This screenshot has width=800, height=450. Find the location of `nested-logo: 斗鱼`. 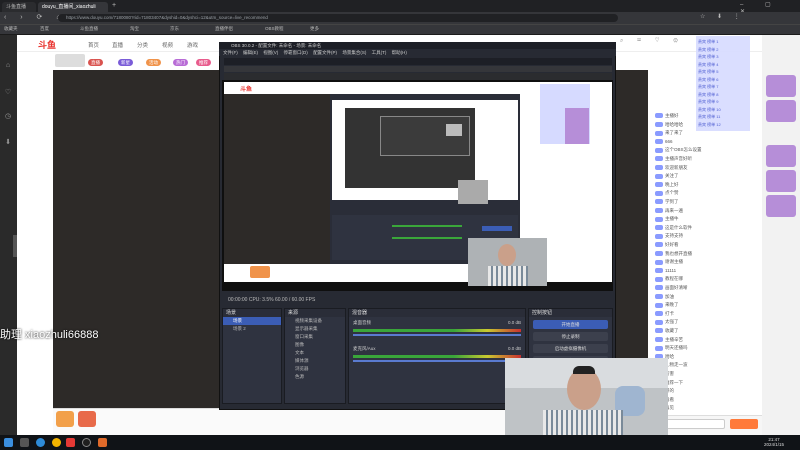

nested-logo: 斗鱼 is located at coordinates (246, 90).